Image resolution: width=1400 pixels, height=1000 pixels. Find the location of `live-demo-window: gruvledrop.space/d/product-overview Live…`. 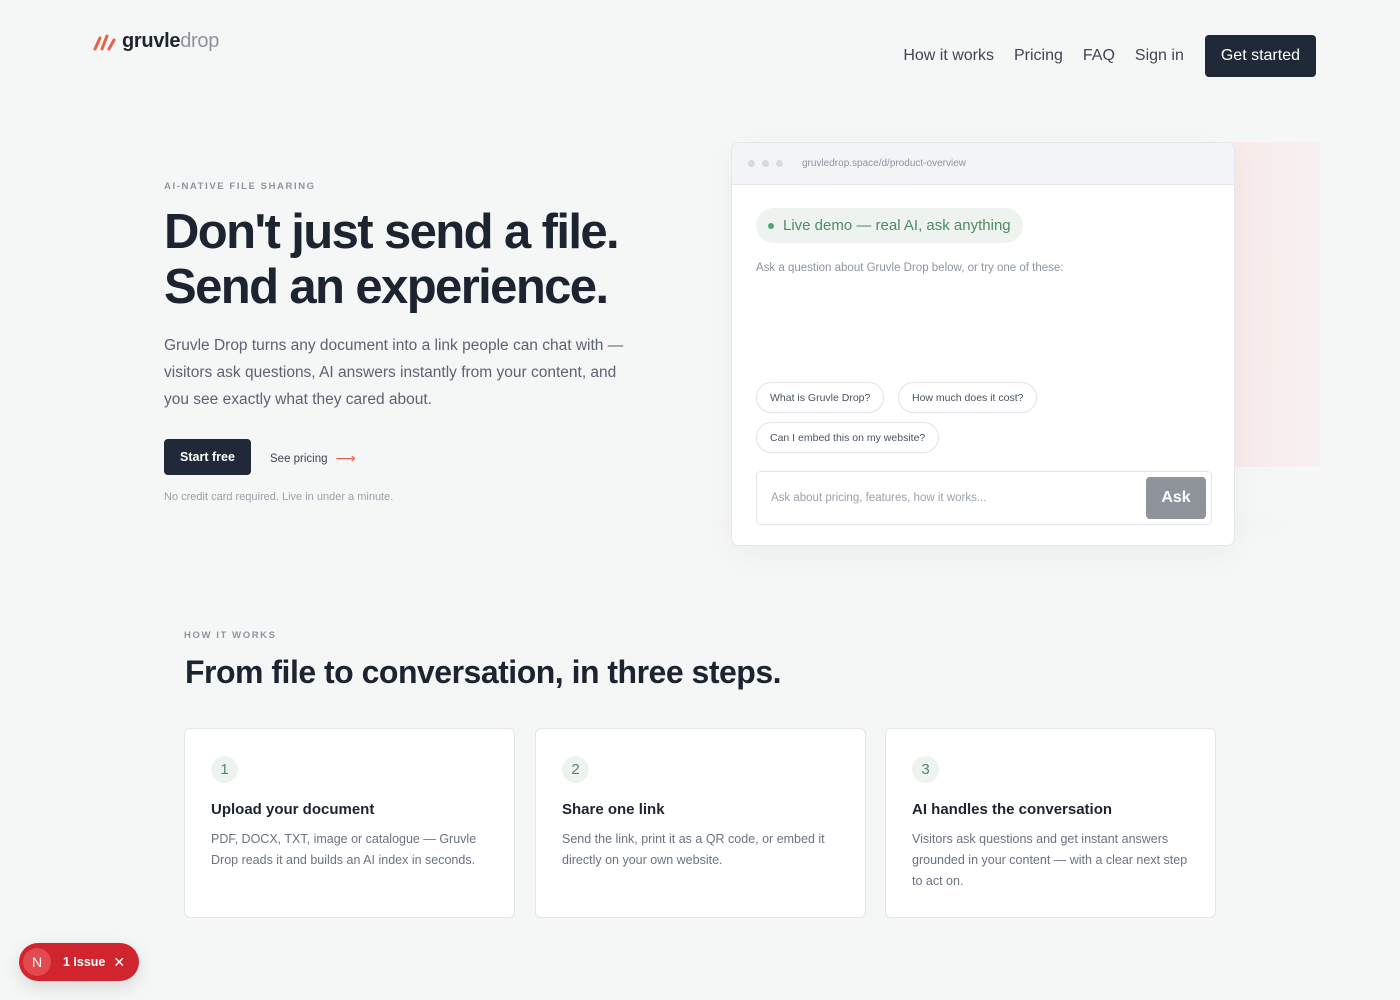

live-demo-window: gruvledrop.space/d/product-overview Live… is located at coordinates (983, 344).